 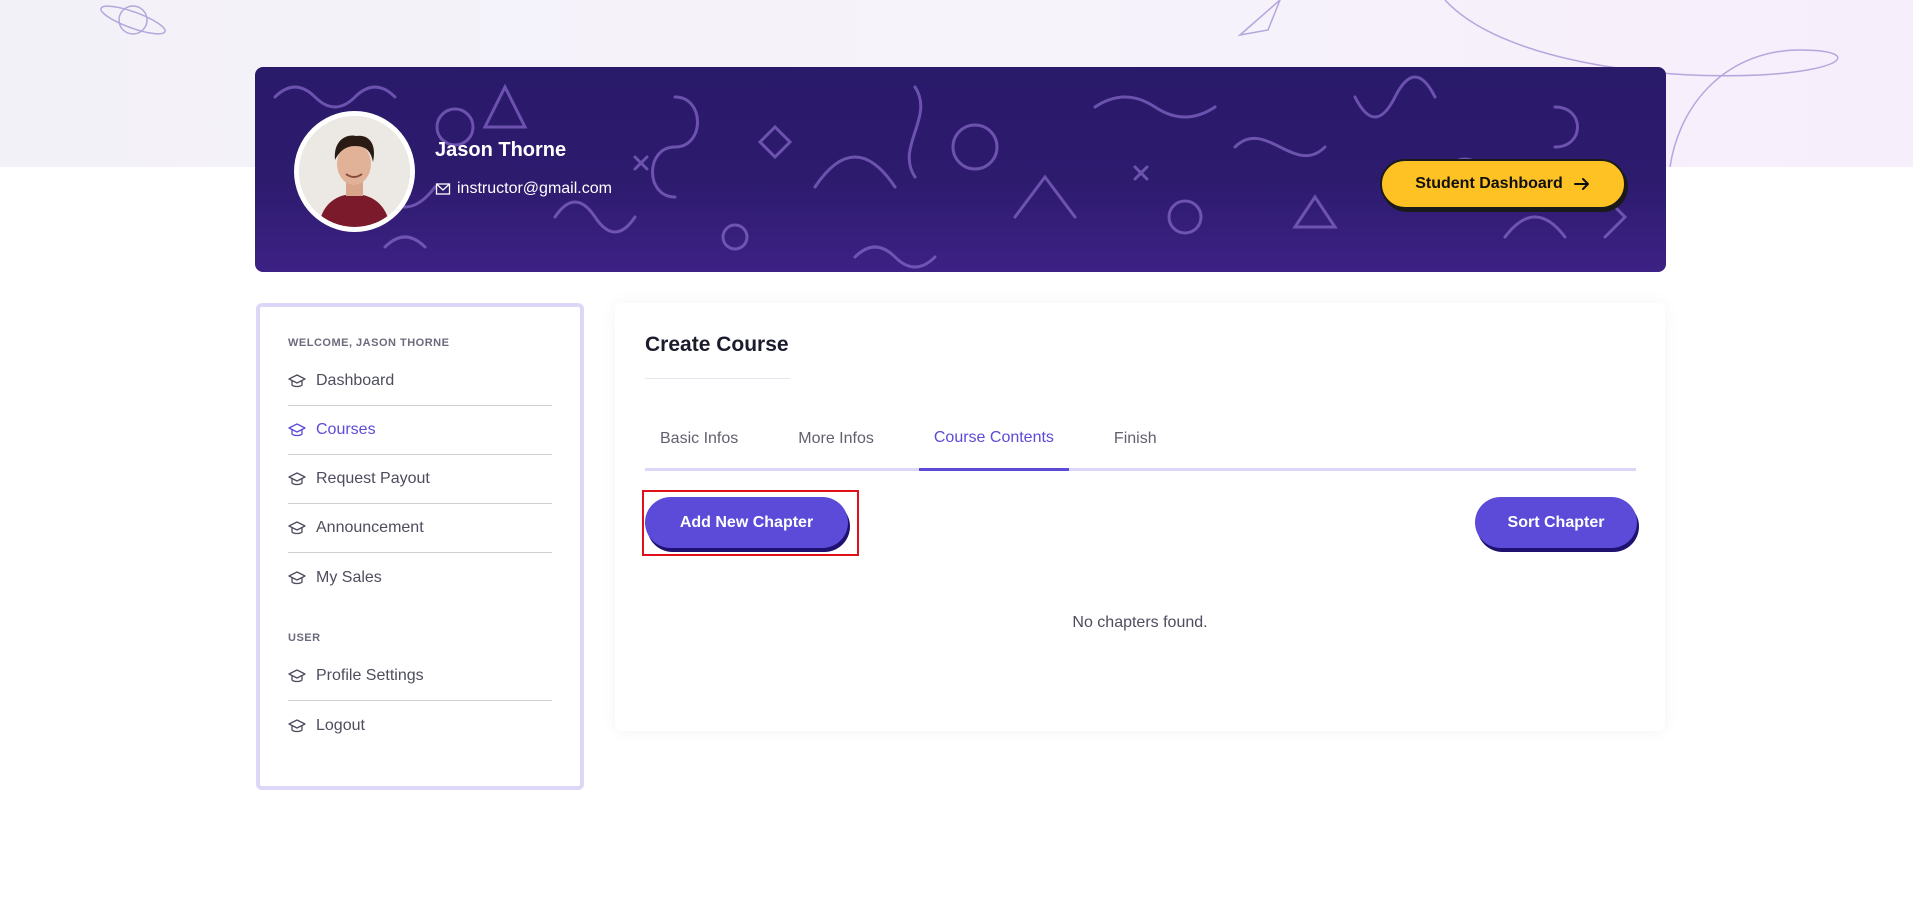 I want to click on sidebar-item-label: Announcement, so click(x=370, y=527).